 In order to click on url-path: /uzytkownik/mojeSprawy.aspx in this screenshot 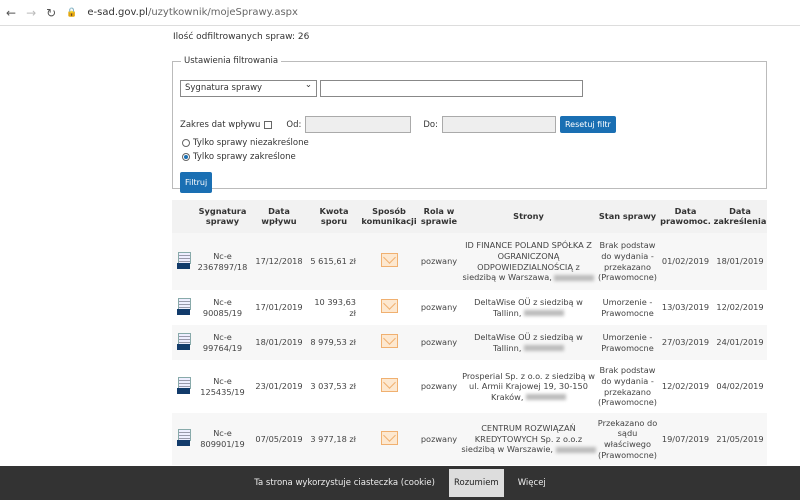, I will do `click(222, 12)`.